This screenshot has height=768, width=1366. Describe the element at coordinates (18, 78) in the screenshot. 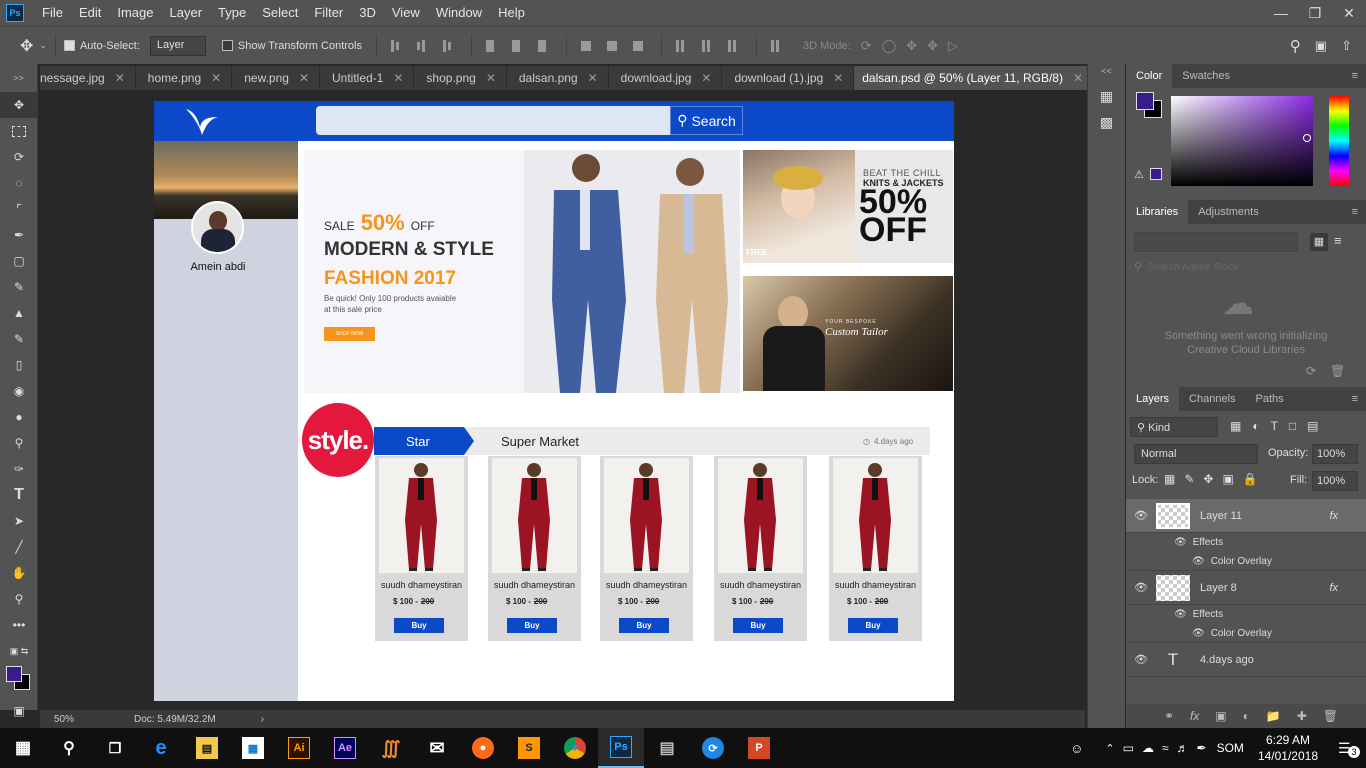

I see `collapse-icon: >>` at that location.